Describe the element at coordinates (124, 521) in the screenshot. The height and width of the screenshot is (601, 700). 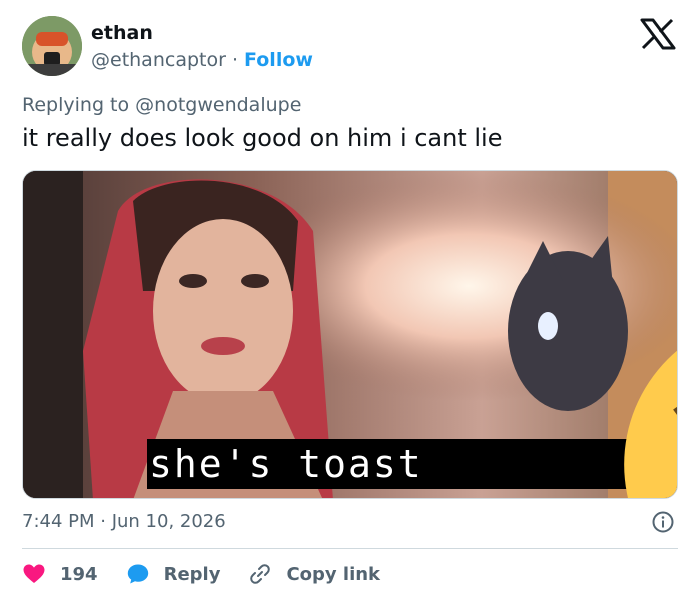
I see `tweet-timestamp: 7:44 PM · Jun 10, 2026` at that location.